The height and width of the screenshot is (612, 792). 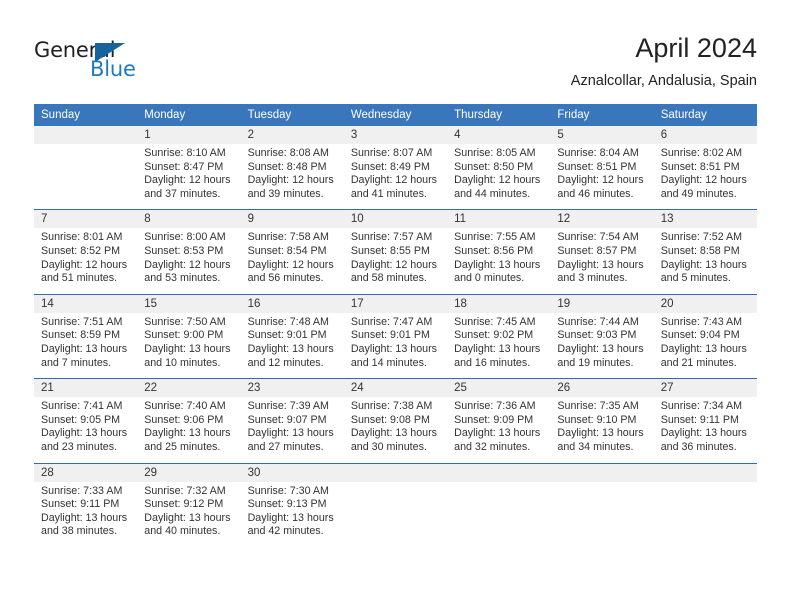 I want to click on sunset-text: Sunset: 9:11 PM, so click(x=699, y=419).